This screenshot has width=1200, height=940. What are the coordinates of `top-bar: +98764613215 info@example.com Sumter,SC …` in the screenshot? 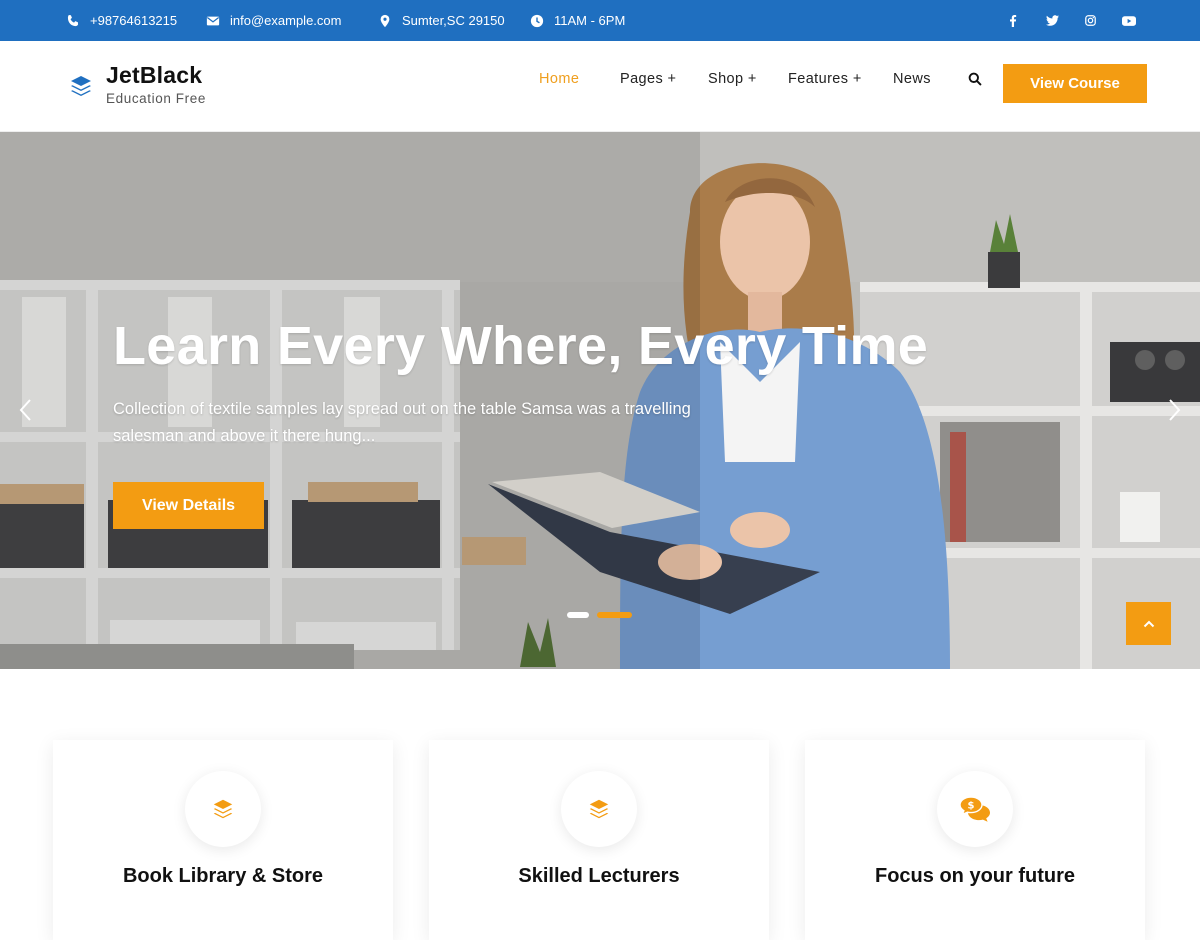 It's located at (600, 20).